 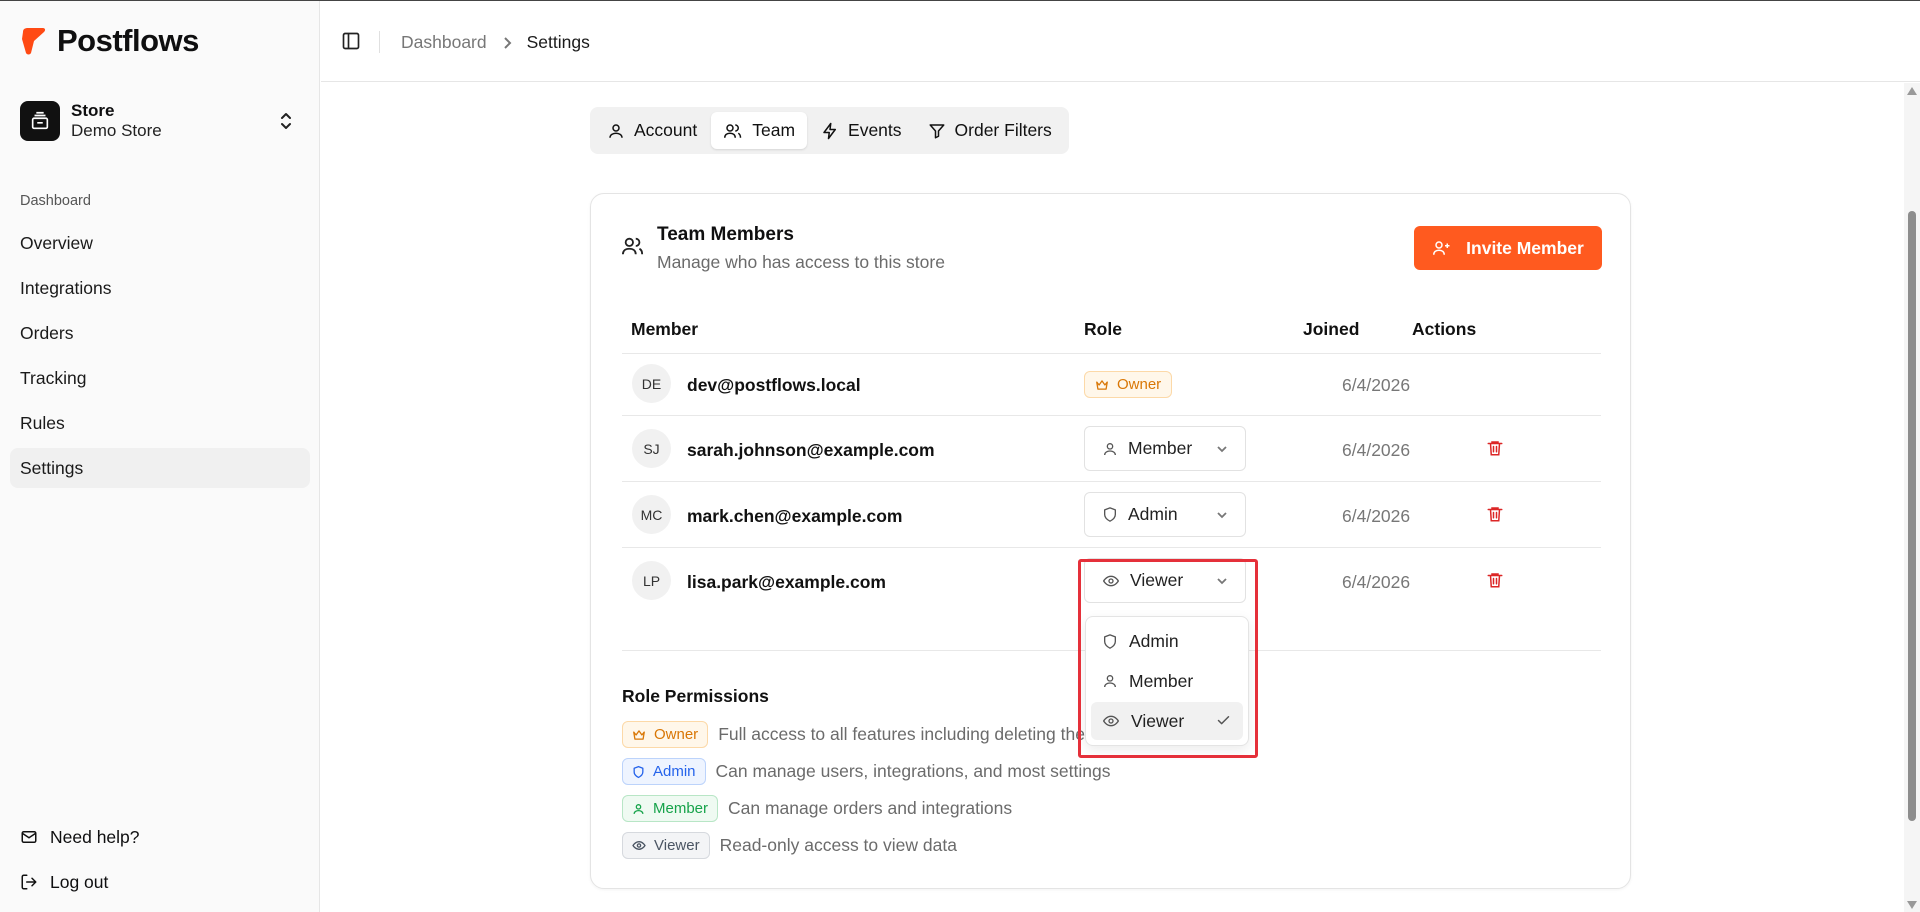 I want to click on role-select: Admin, so click(x=1165, y=514).